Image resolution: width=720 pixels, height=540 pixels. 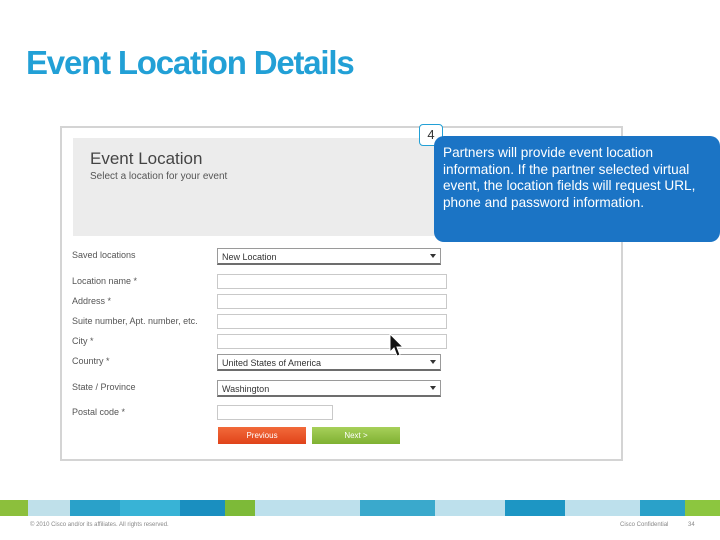 I want to click on postal-code-input, so click(x=275, y=412).